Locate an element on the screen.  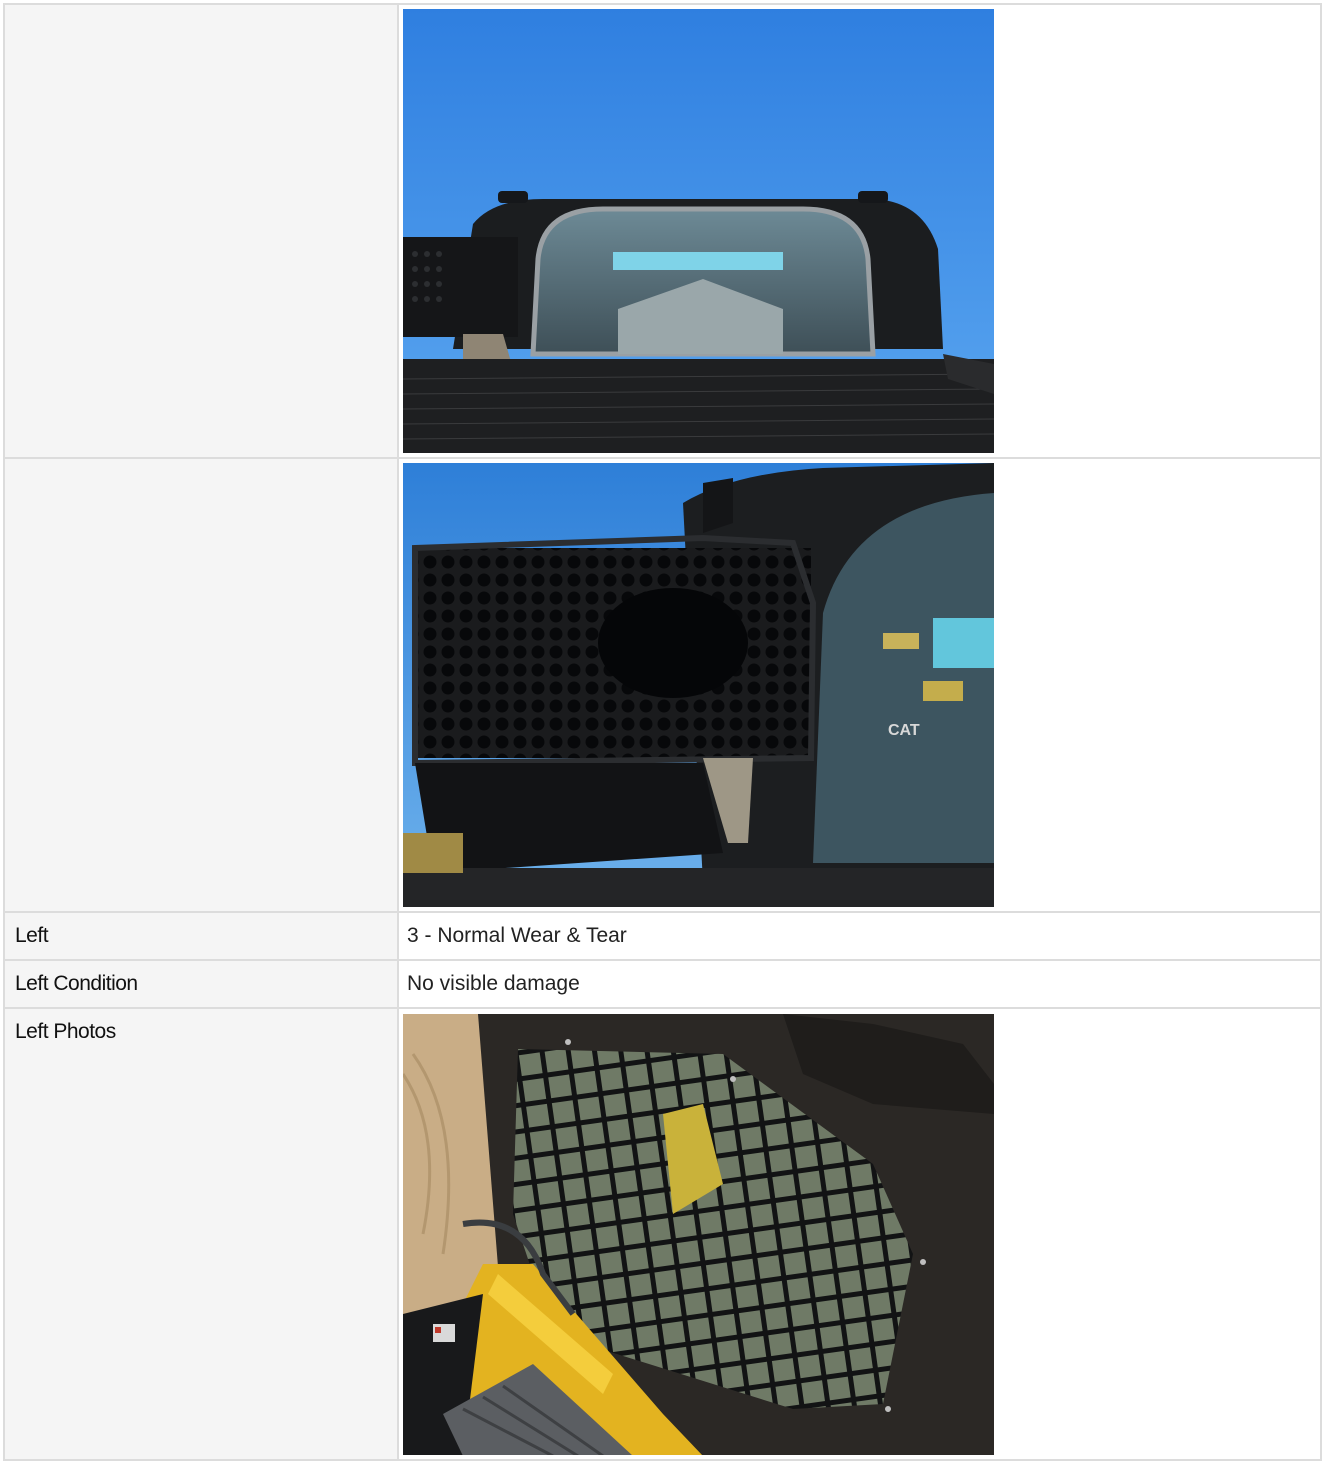
cab-left-door-screen-photo is located at coordinates (698, 1234).